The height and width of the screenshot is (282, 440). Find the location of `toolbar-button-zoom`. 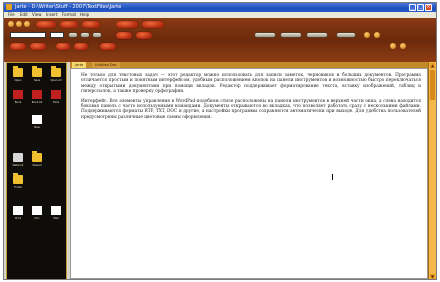

toolbar-button-zoom is located at coordinates (291, 35).